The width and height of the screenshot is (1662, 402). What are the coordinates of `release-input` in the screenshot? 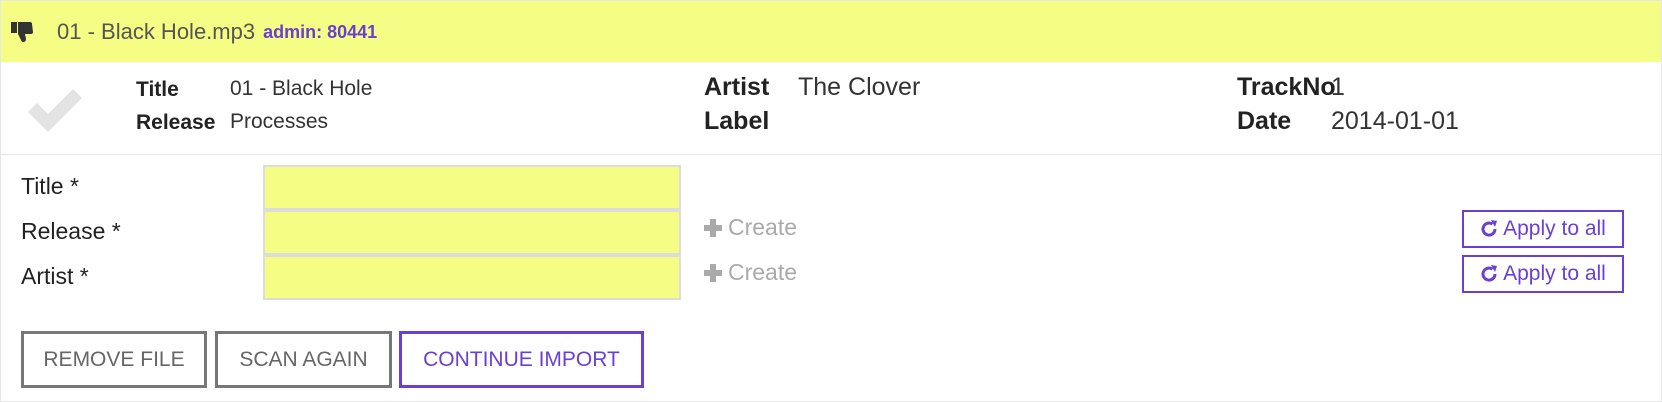 It's located at (472, 232).